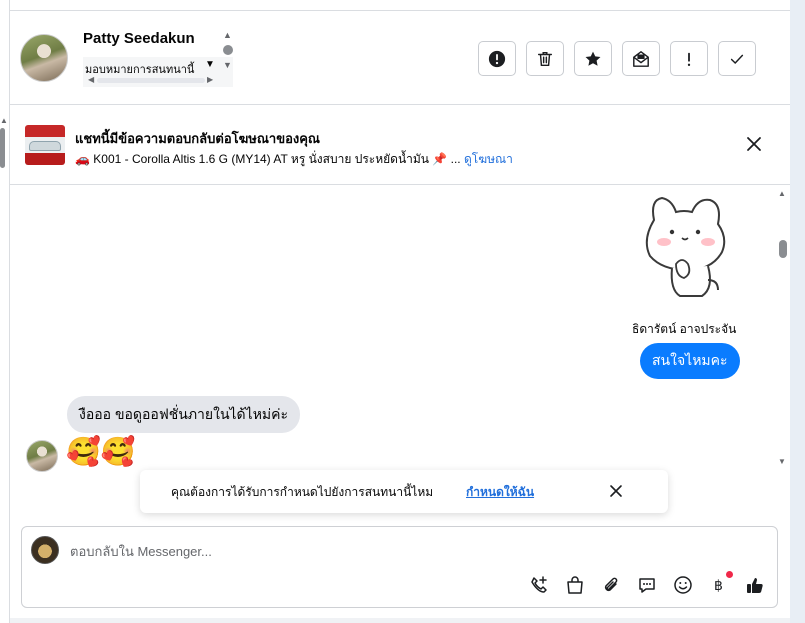  I want to click on sender-name: ธิดารัตน์ อาจประจัน, so click(684, 329).